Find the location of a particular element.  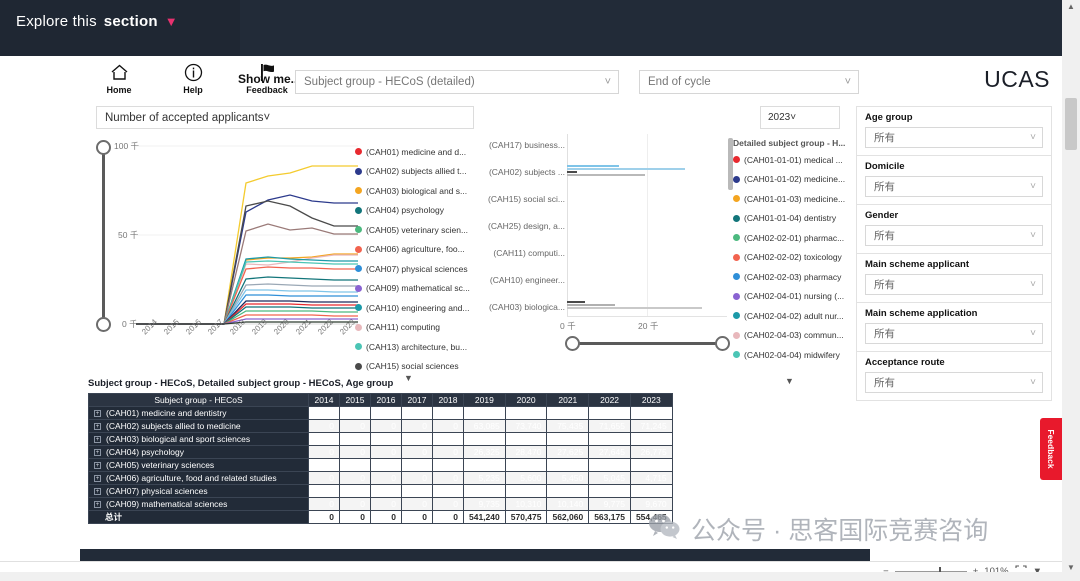

row-label-cell: + (CAH03) biological and sport sciences is located at coordinates (198, 439).